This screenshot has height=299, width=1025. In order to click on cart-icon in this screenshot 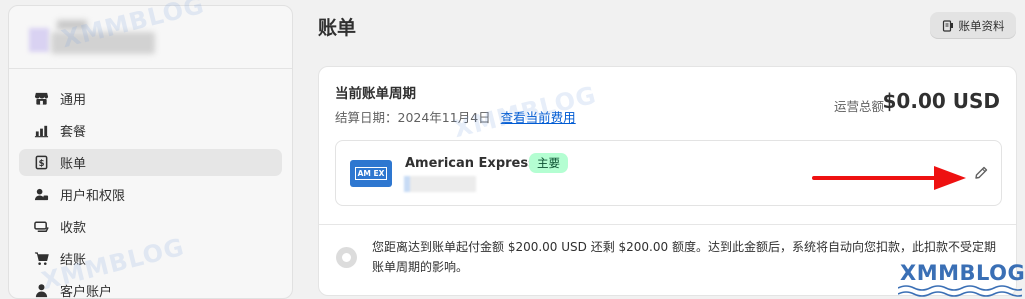, I will do `click(41, 259)`.